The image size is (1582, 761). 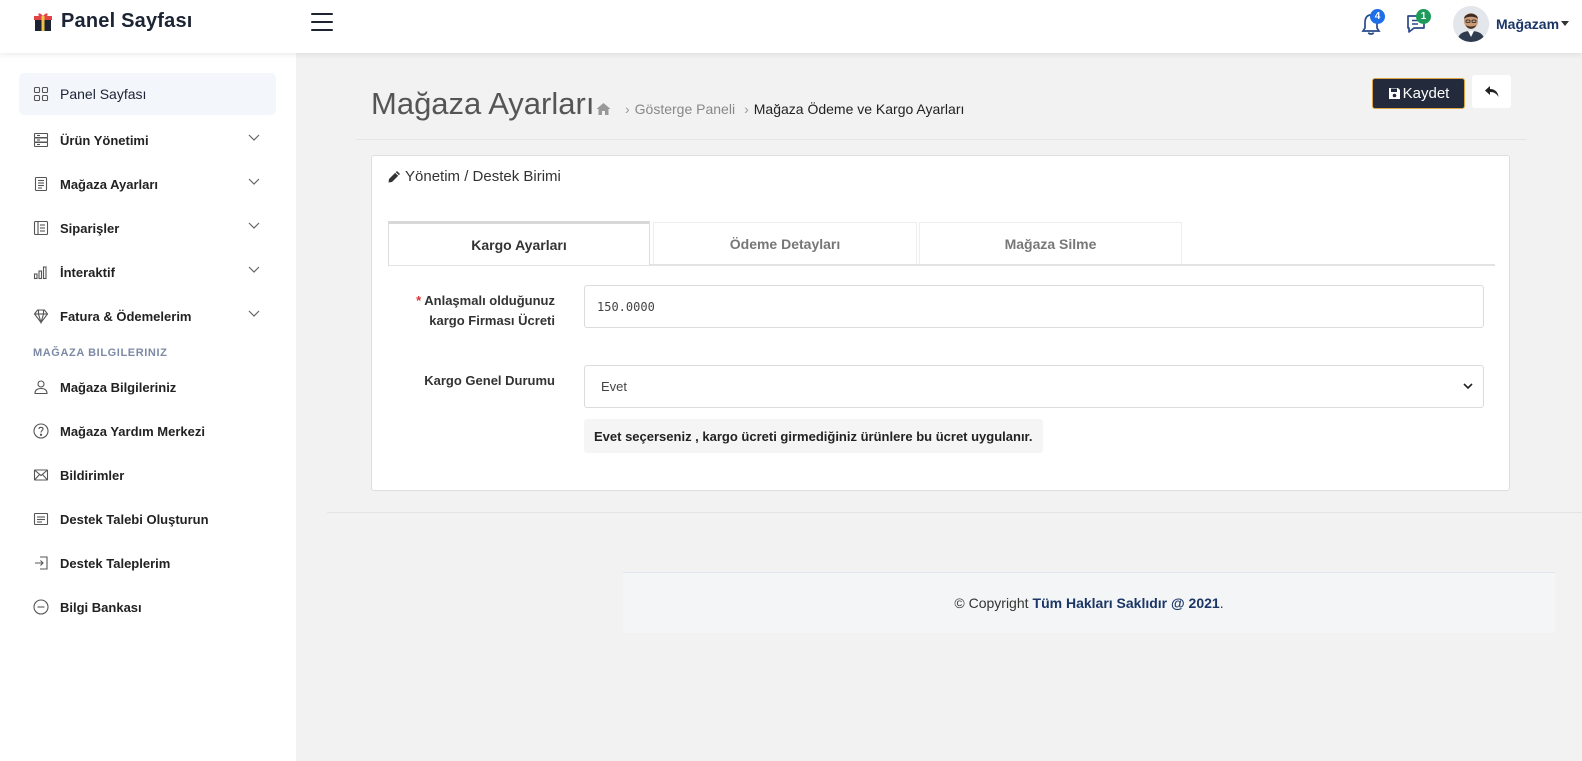 What do you see at coordinates (41, 140) in the screenshot?
I see `server-icon` at bounding box center [41, 140].